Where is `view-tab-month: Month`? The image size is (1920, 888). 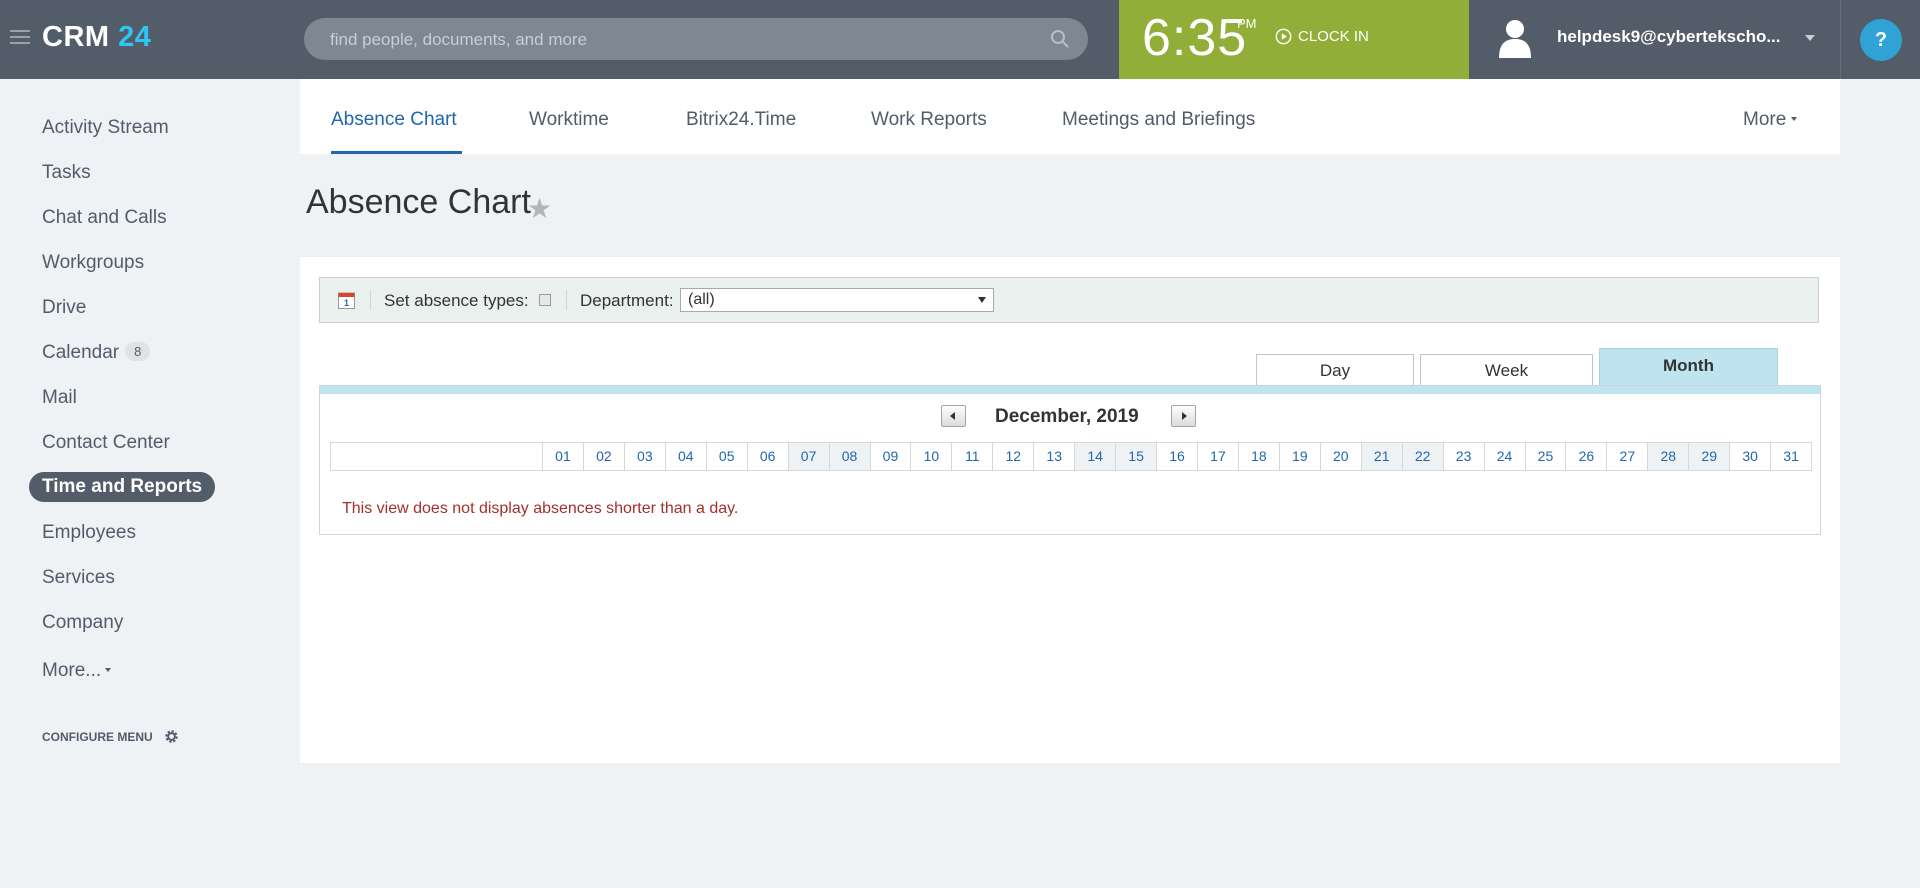 view-tab-month: Month is located at coordinates (1688, 366).